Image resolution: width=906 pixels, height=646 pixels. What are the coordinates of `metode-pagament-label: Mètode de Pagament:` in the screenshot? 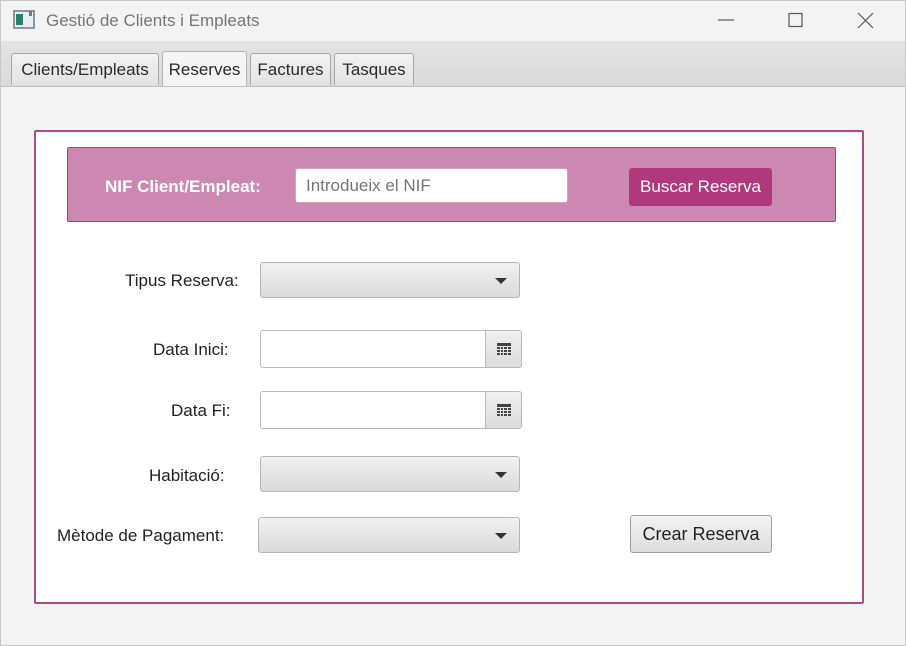 It's located at (141, 535).